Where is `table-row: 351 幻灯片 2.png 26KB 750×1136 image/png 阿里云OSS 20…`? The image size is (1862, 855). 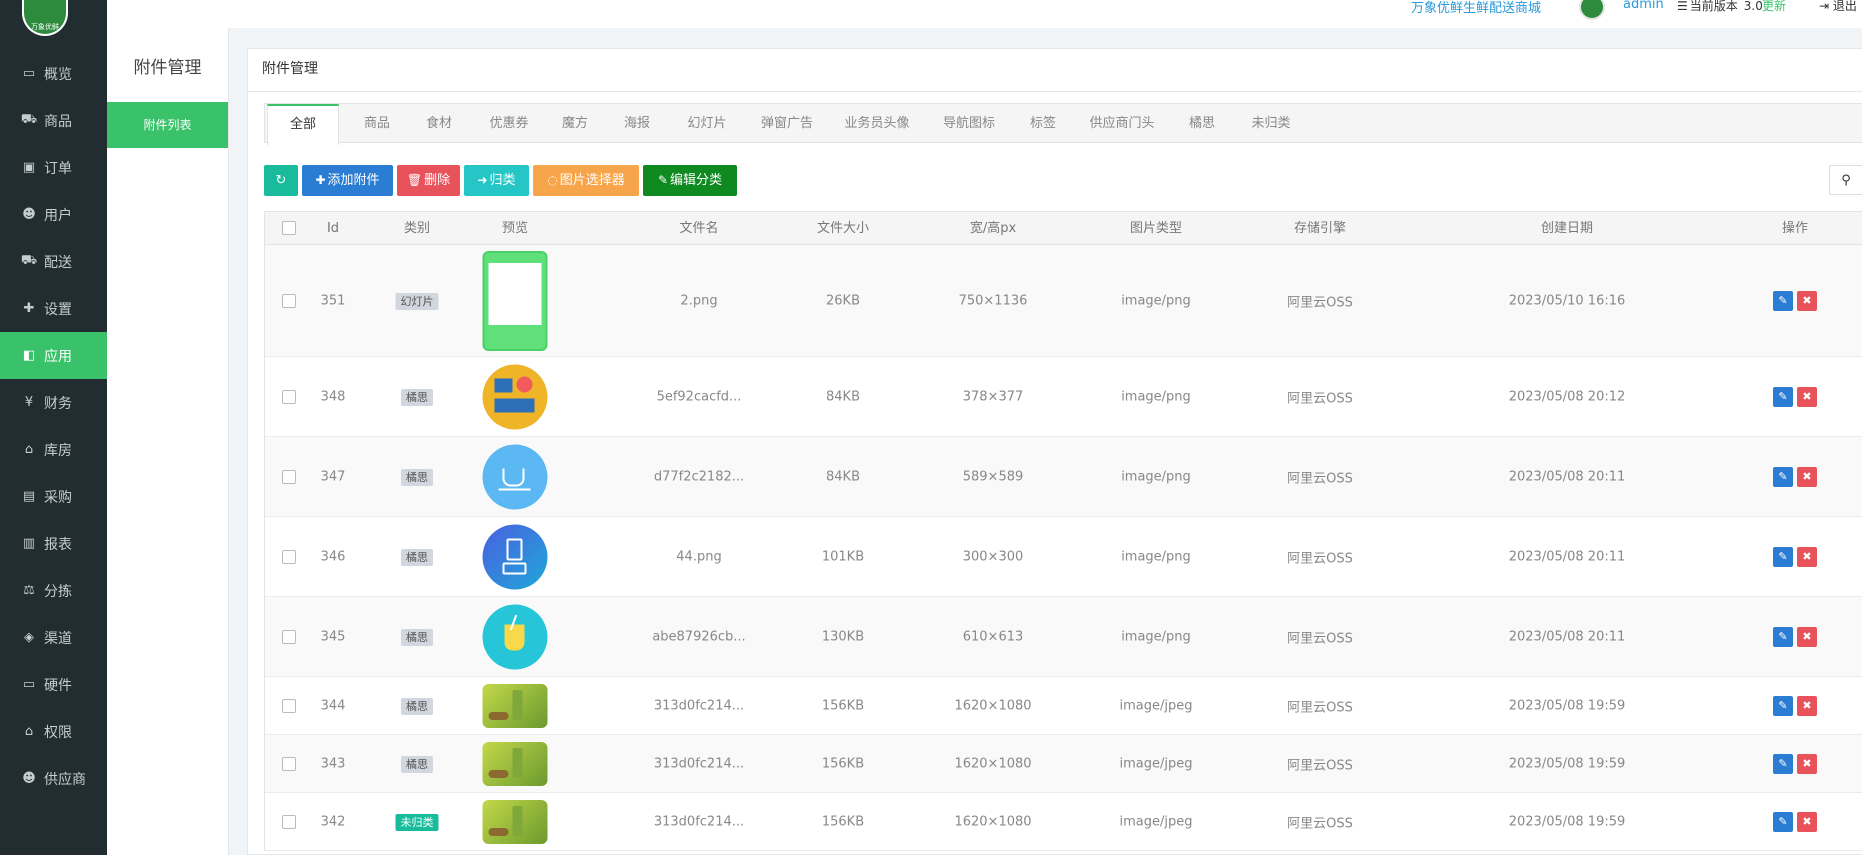
table-row: 351 幻灯片 2.png 26KB 750×1136 image/png 阿里云OSS 20… is located at coordinates (1063, 301).